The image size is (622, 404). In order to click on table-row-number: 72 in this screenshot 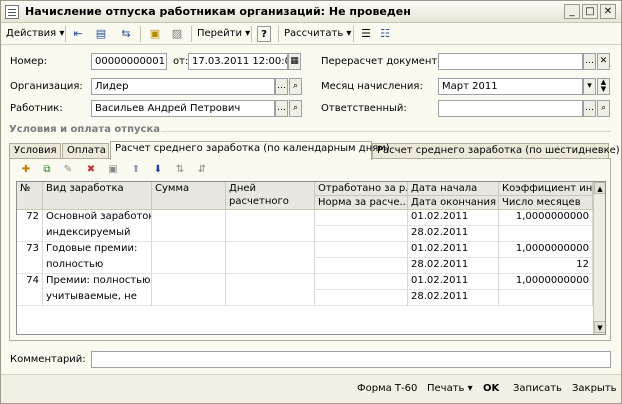, I will do `click(30, 226)`.